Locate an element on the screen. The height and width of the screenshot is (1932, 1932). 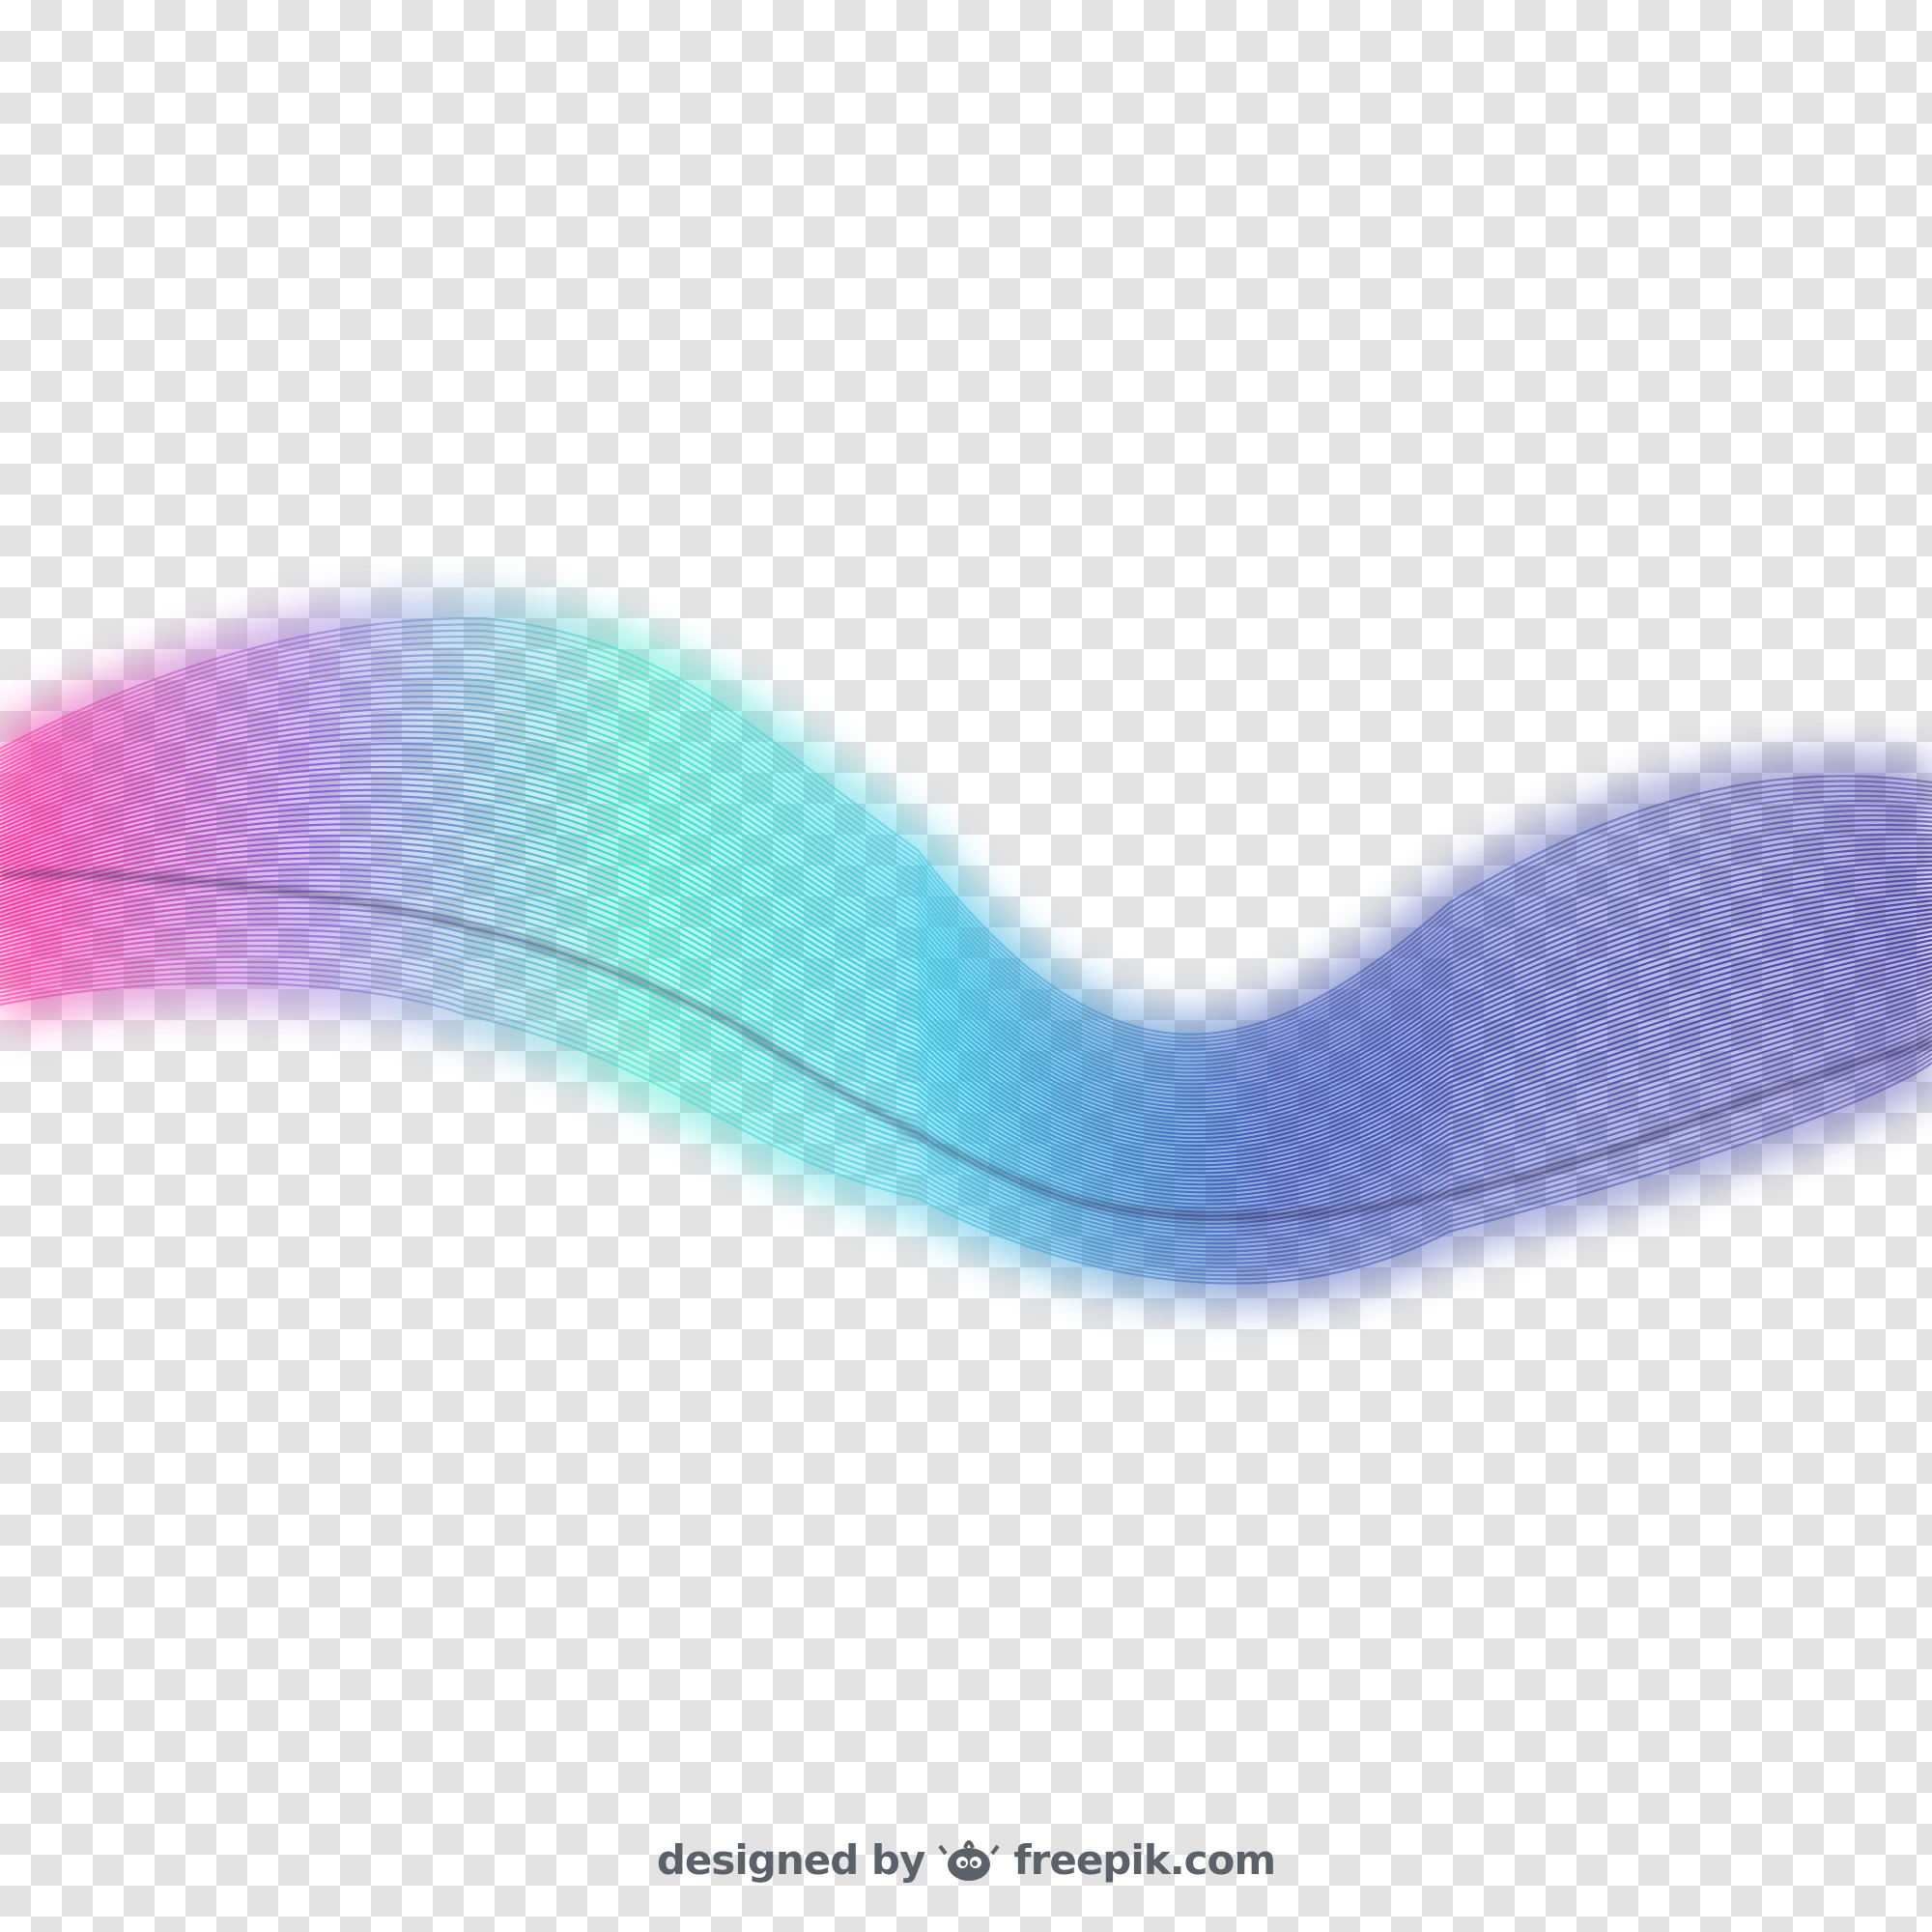
freepik-logo-icon is located at coordinates (969, 1860).